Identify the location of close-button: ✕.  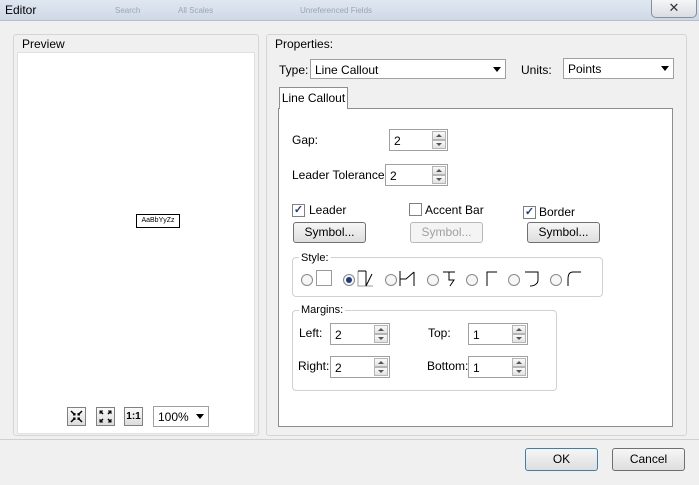
(674, 9).